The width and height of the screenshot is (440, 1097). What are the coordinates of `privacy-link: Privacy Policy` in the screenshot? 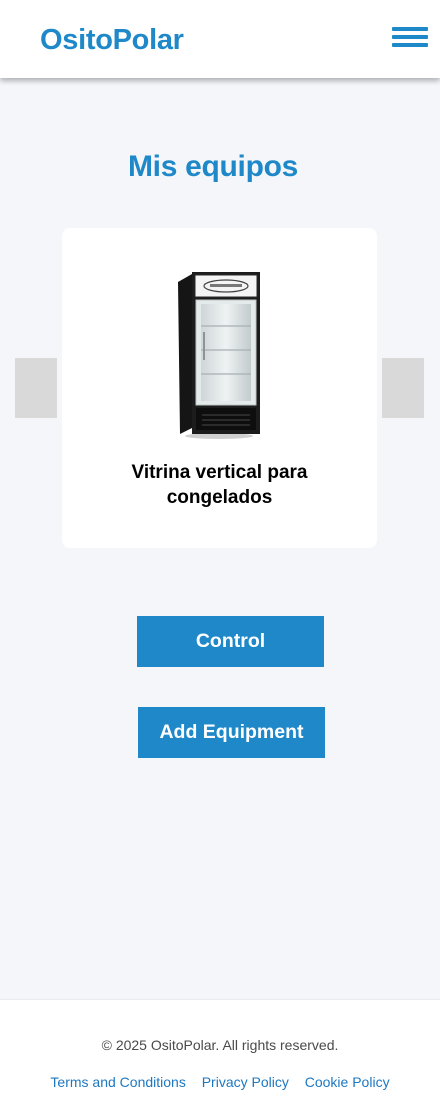 It's located at (245, 1082).